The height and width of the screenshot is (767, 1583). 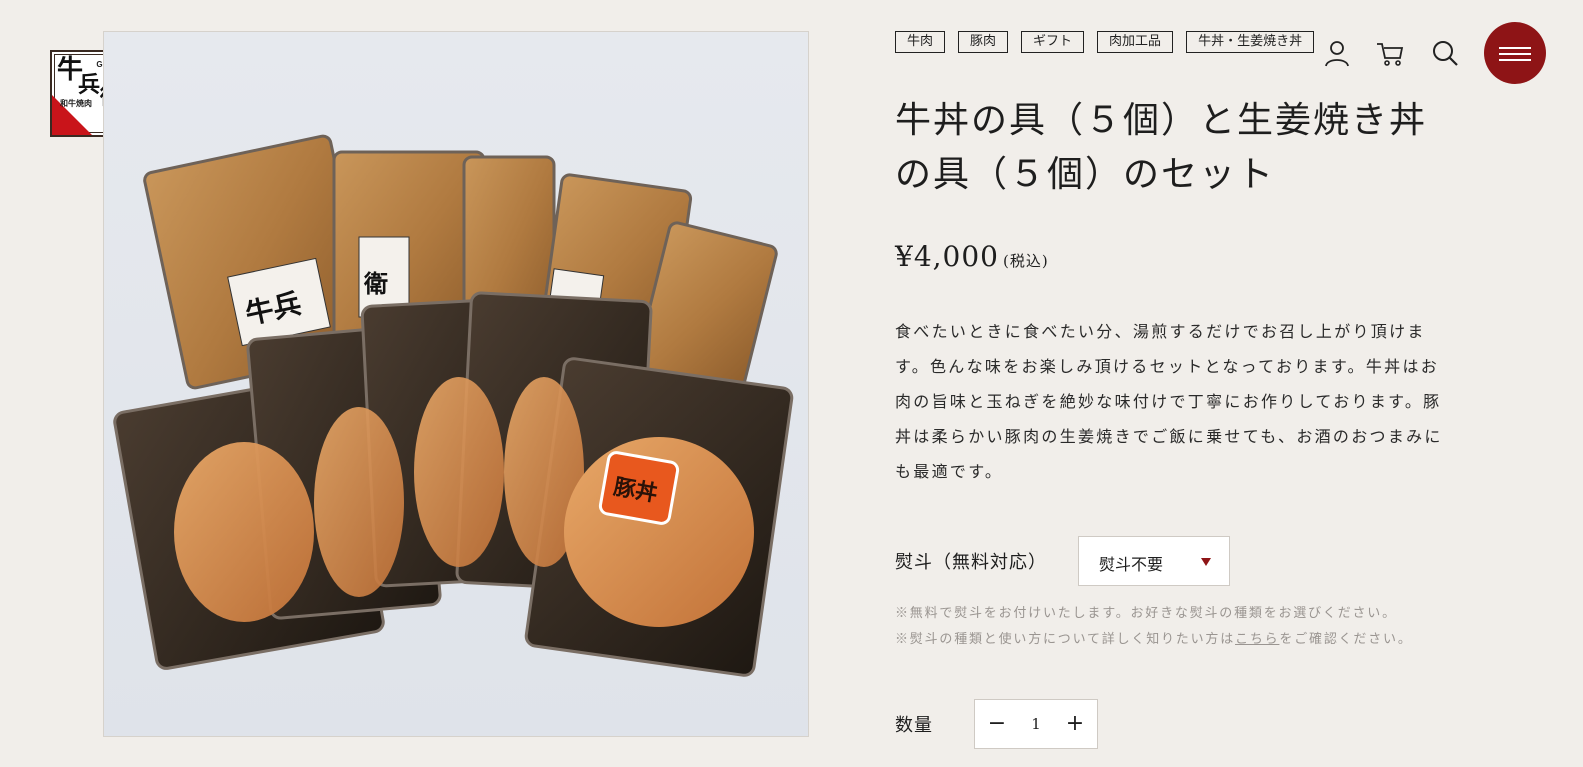 I want to click on tag-pork: 豚肉, so click(x=983, y=42).